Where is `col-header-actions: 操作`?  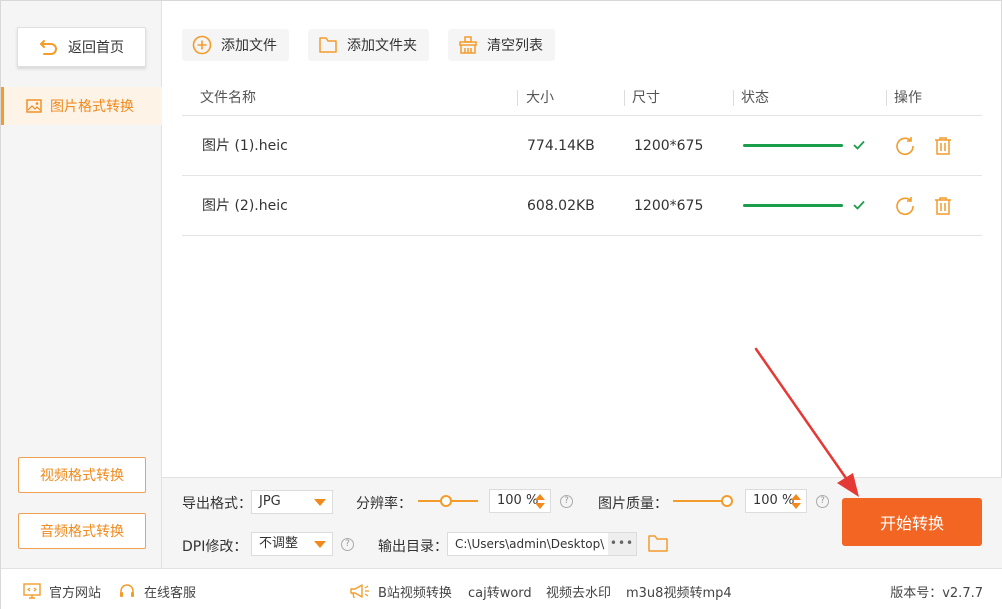
col-header-actions: 操作 is located at coordinates (908, 98).